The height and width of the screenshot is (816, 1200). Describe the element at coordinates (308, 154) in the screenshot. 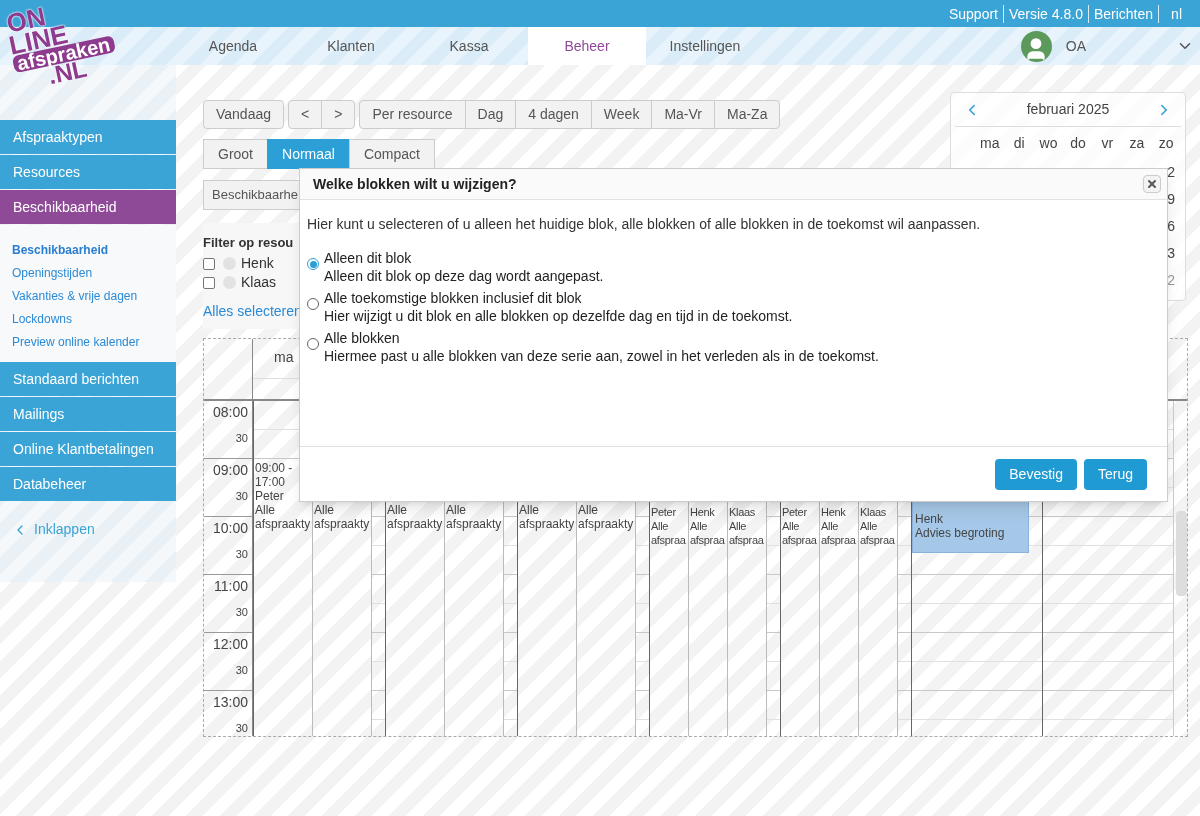

I see `size-tab: Normaal` at that location.